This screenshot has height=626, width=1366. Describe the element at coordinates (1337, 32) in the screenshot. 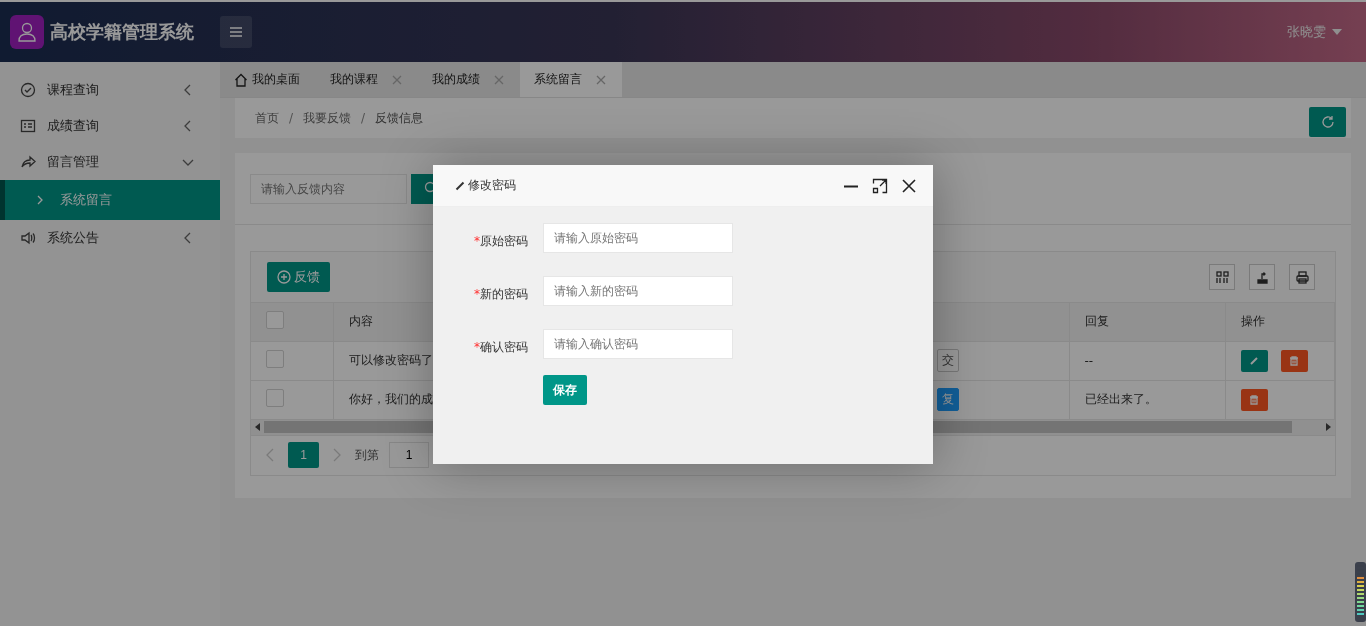

I see `caret-icon` at that location.